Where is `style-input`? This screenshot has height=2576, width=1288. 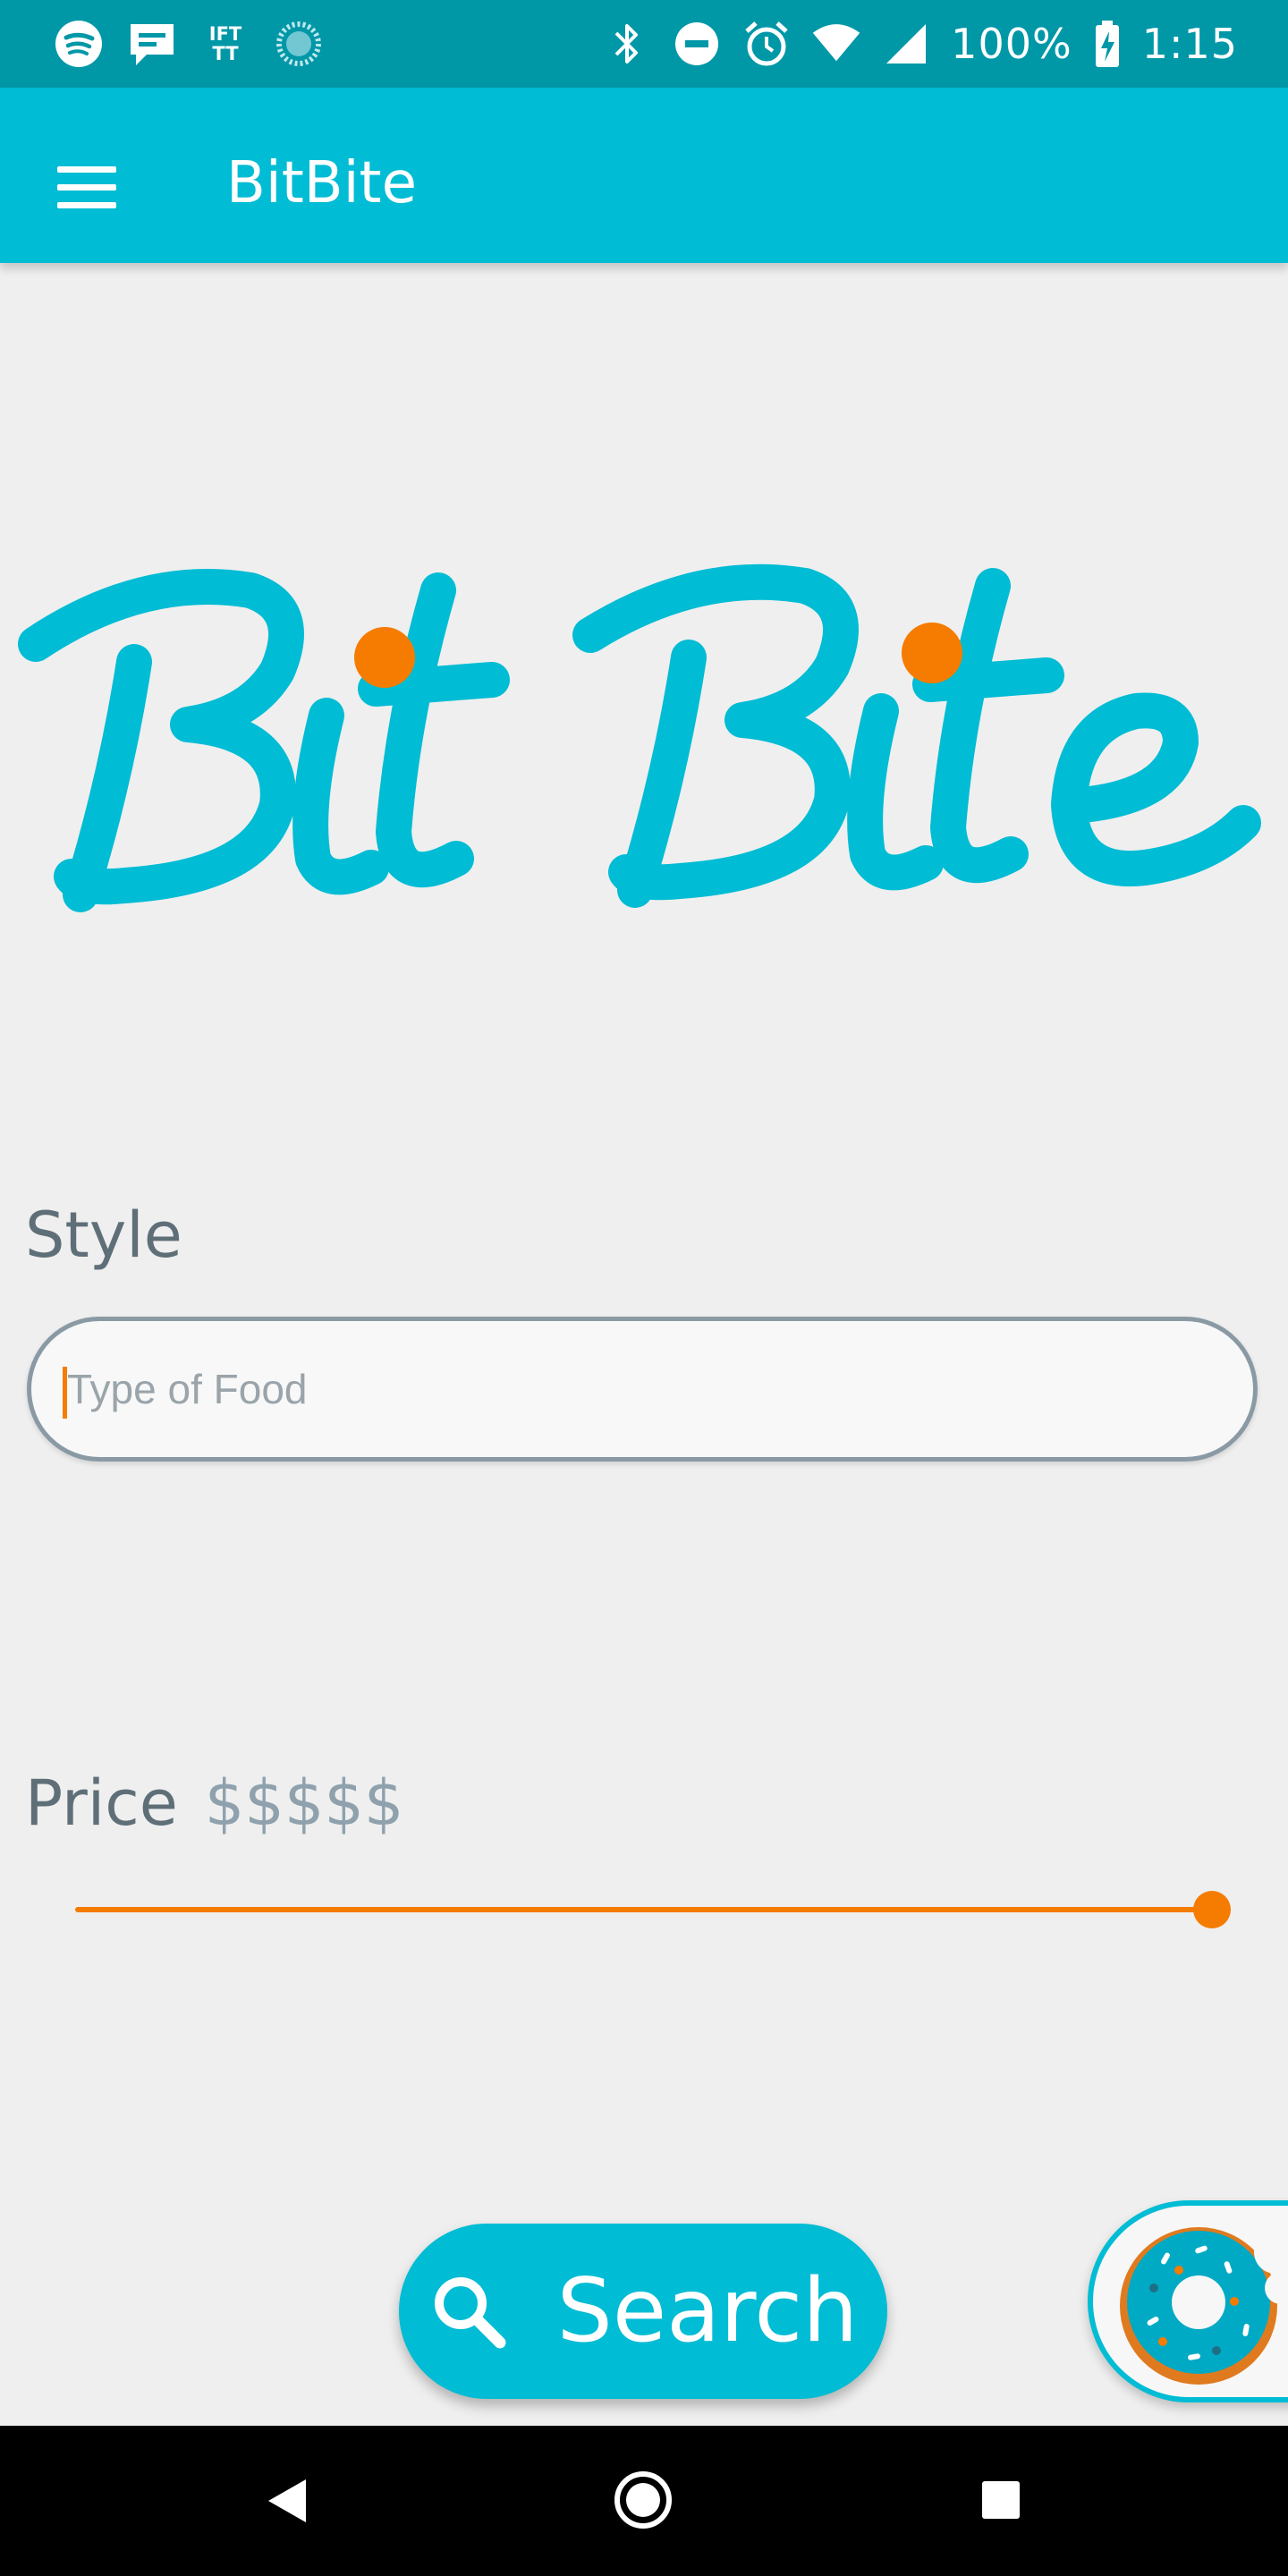 style-input is located at coordinates (642, 1389).